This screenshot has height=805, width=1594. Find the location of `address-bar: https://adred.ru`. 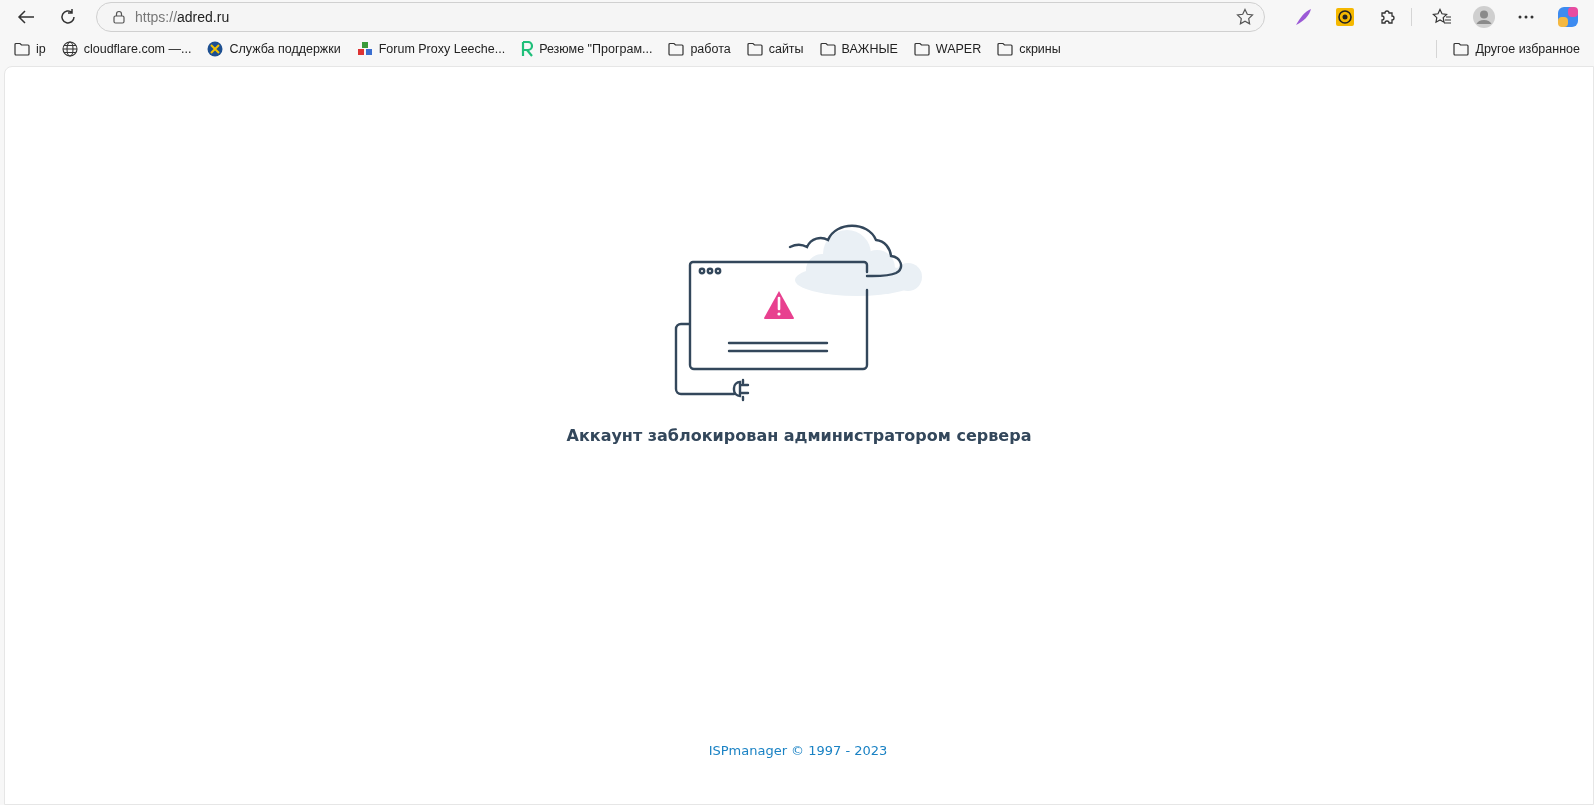

address-bar: https://adred.ru is located at coordinates (680, 16).